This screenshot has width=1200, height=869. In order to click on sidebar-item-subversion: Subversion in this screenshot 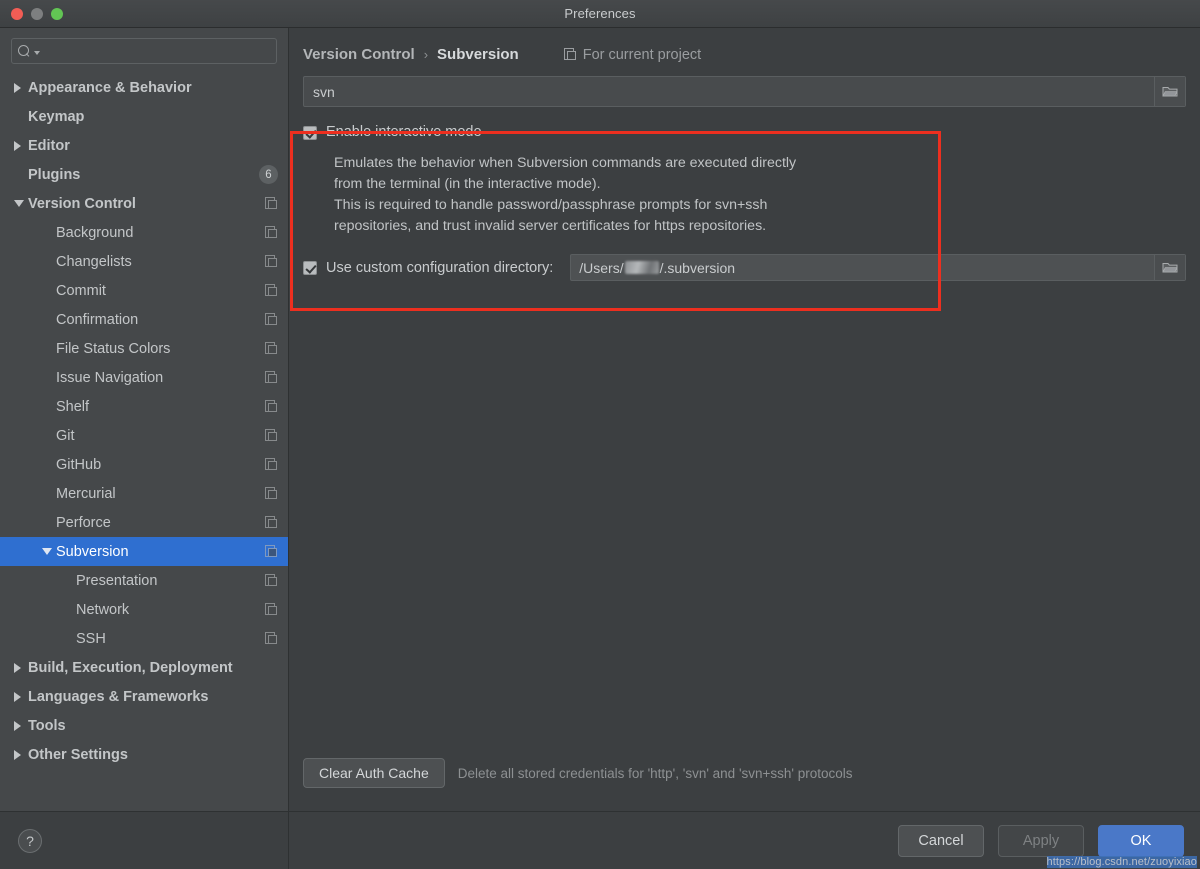, I will do `click(144, 551)`.